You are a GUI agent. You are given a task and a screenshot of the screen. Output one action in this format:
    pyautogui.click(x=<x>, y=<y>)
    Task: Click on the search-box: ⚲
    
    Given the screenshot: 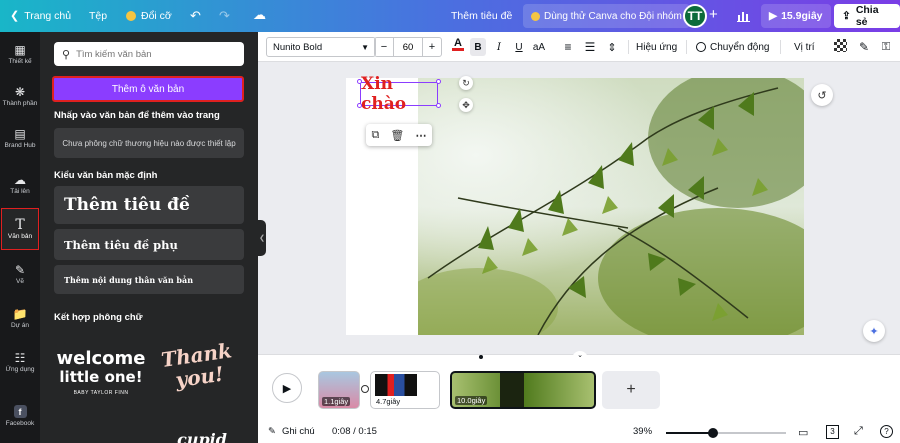 What is the action you would take?
    pyautogui.click(x=149, y=54)
    